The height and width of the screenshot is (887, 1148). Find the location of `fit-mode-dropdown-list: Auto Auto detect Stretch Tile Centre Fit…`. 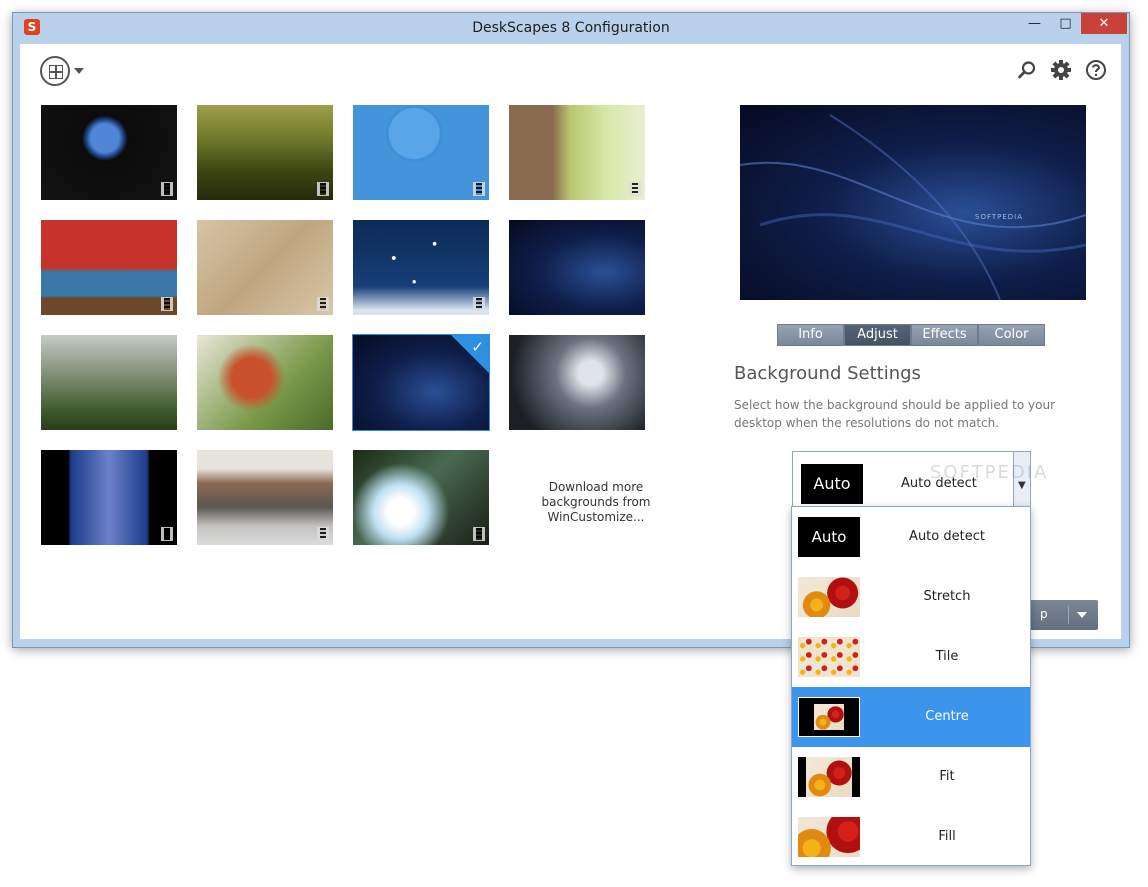

fit-mode-dropdown-list: Auto Auto detect Stretch Tile Centre Fit… is located at coordinates (911, 686).